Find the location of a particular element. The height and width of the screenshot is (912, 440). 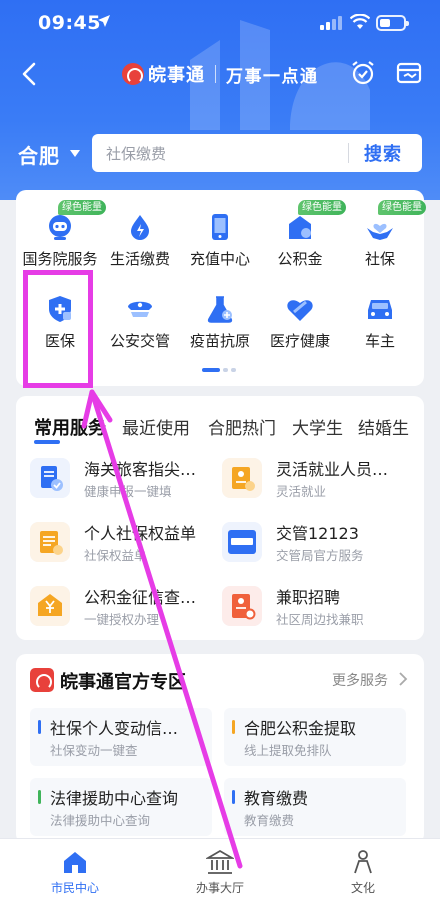

tab-culture: 文化 is located at coordinates (363, 872).